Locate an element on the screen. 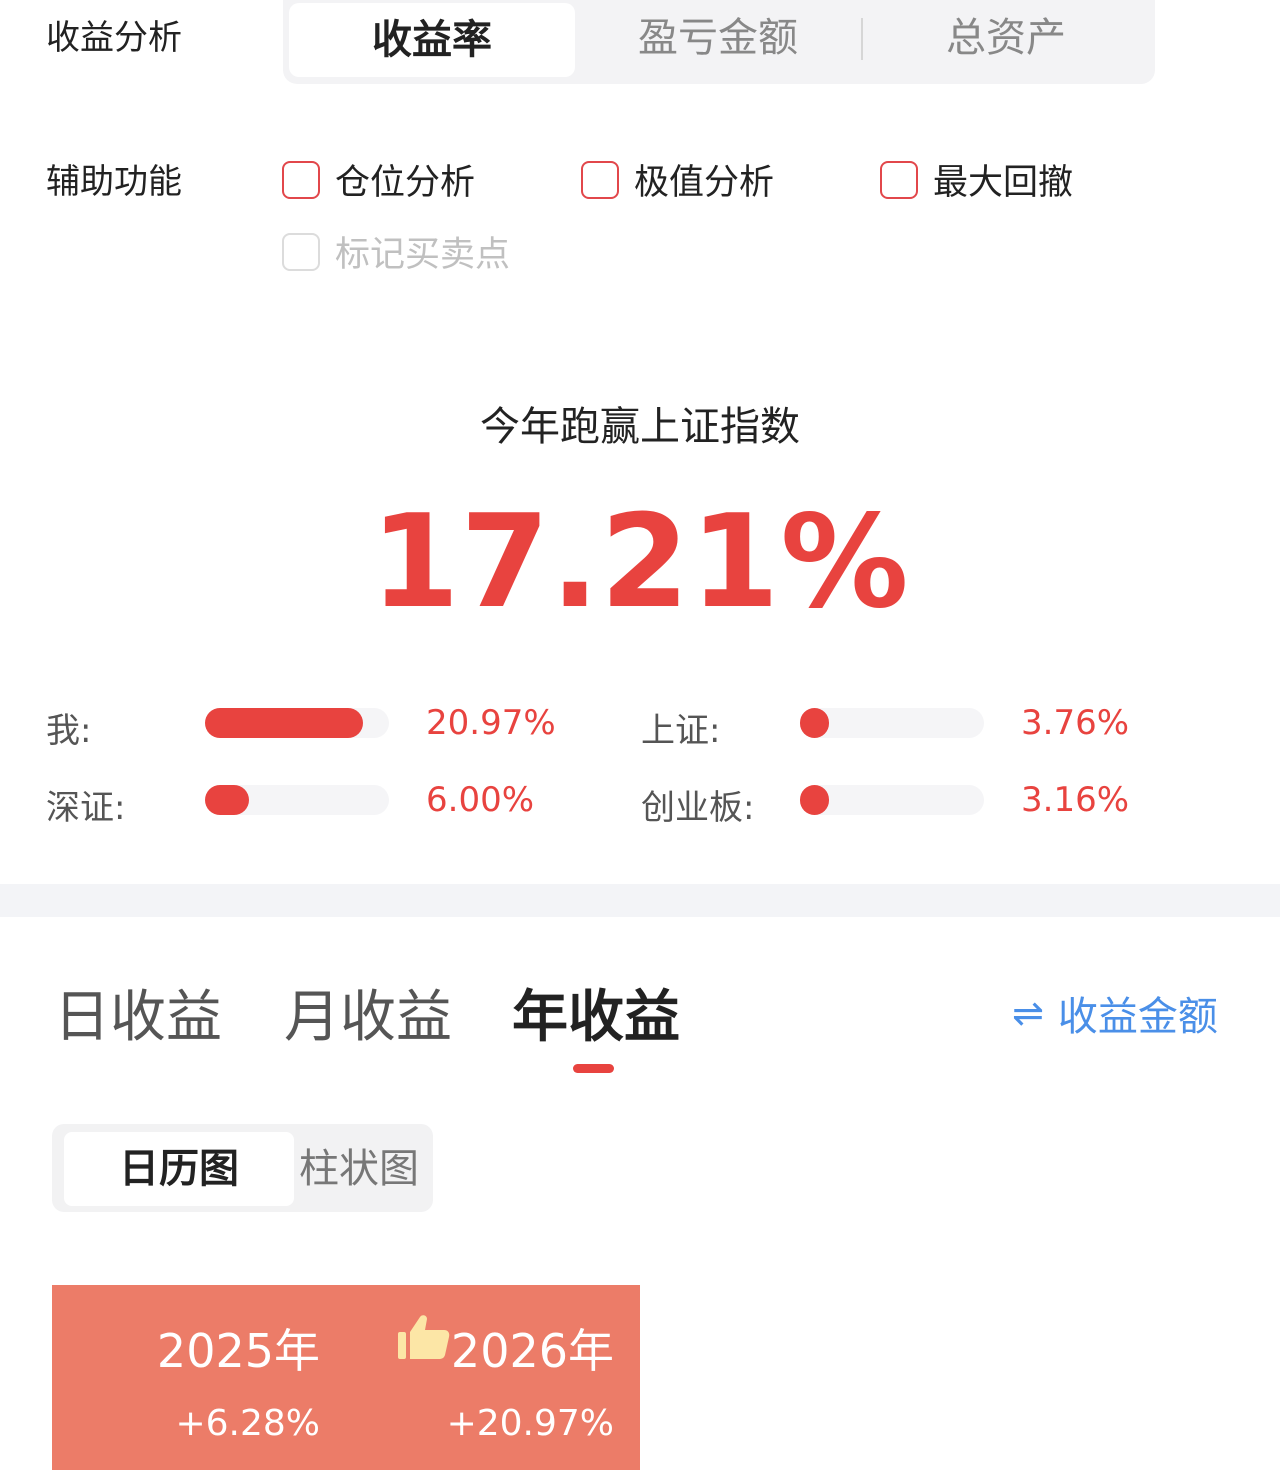 The image size is (1280, 1470). checkbox-extreme-analysis: 极值分析 is located at coordinates (677, 179).